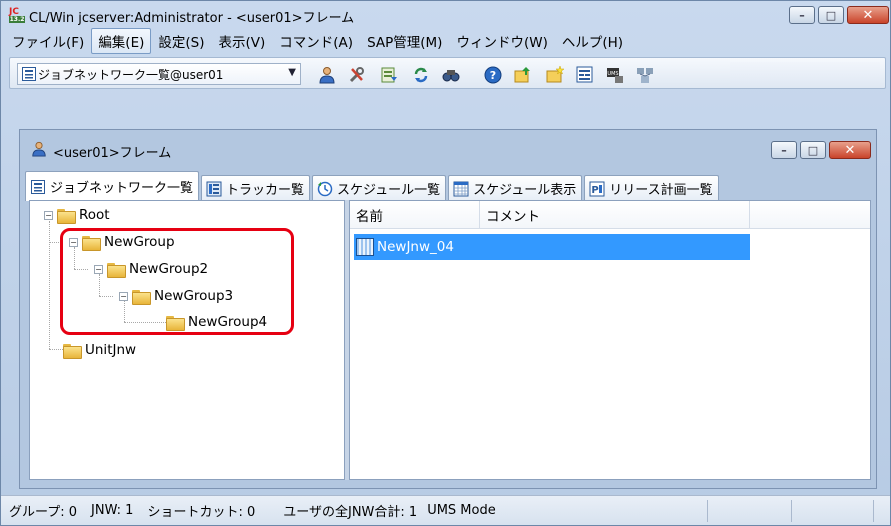  I want to click on view-select: ジョブネットワーク一覧@user01 ▼, so click(159, 74).